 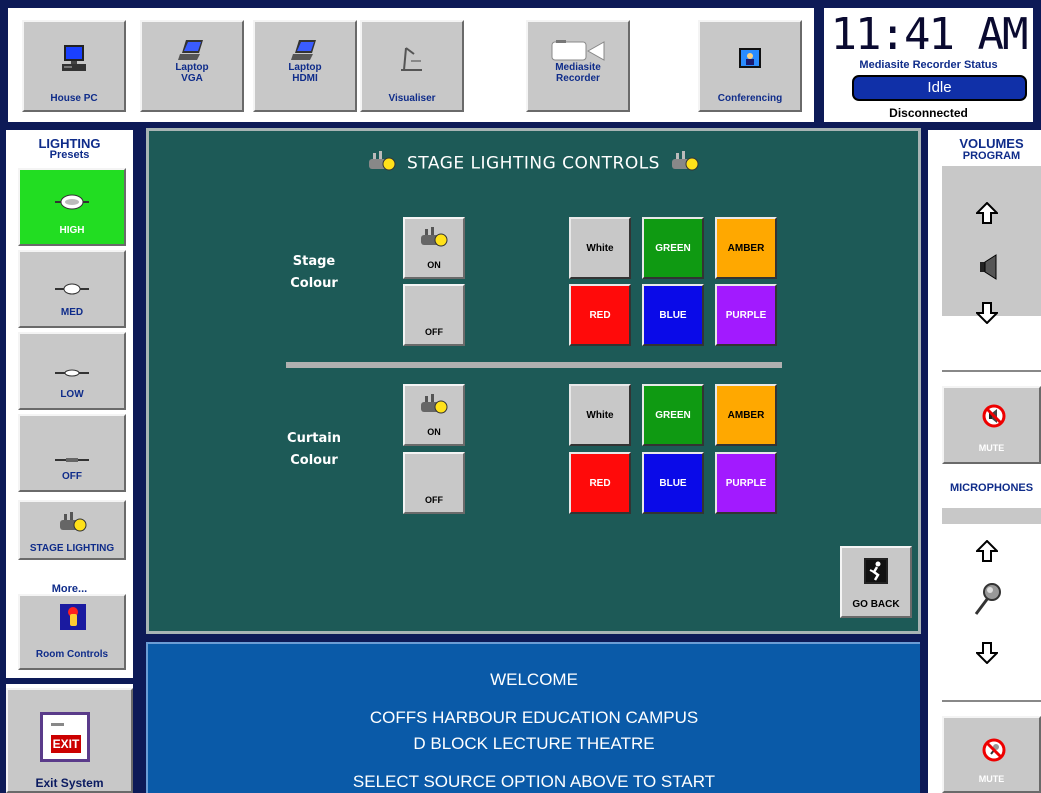 I want to click on preset-off-button: OFF, so click(x=72, y=453).